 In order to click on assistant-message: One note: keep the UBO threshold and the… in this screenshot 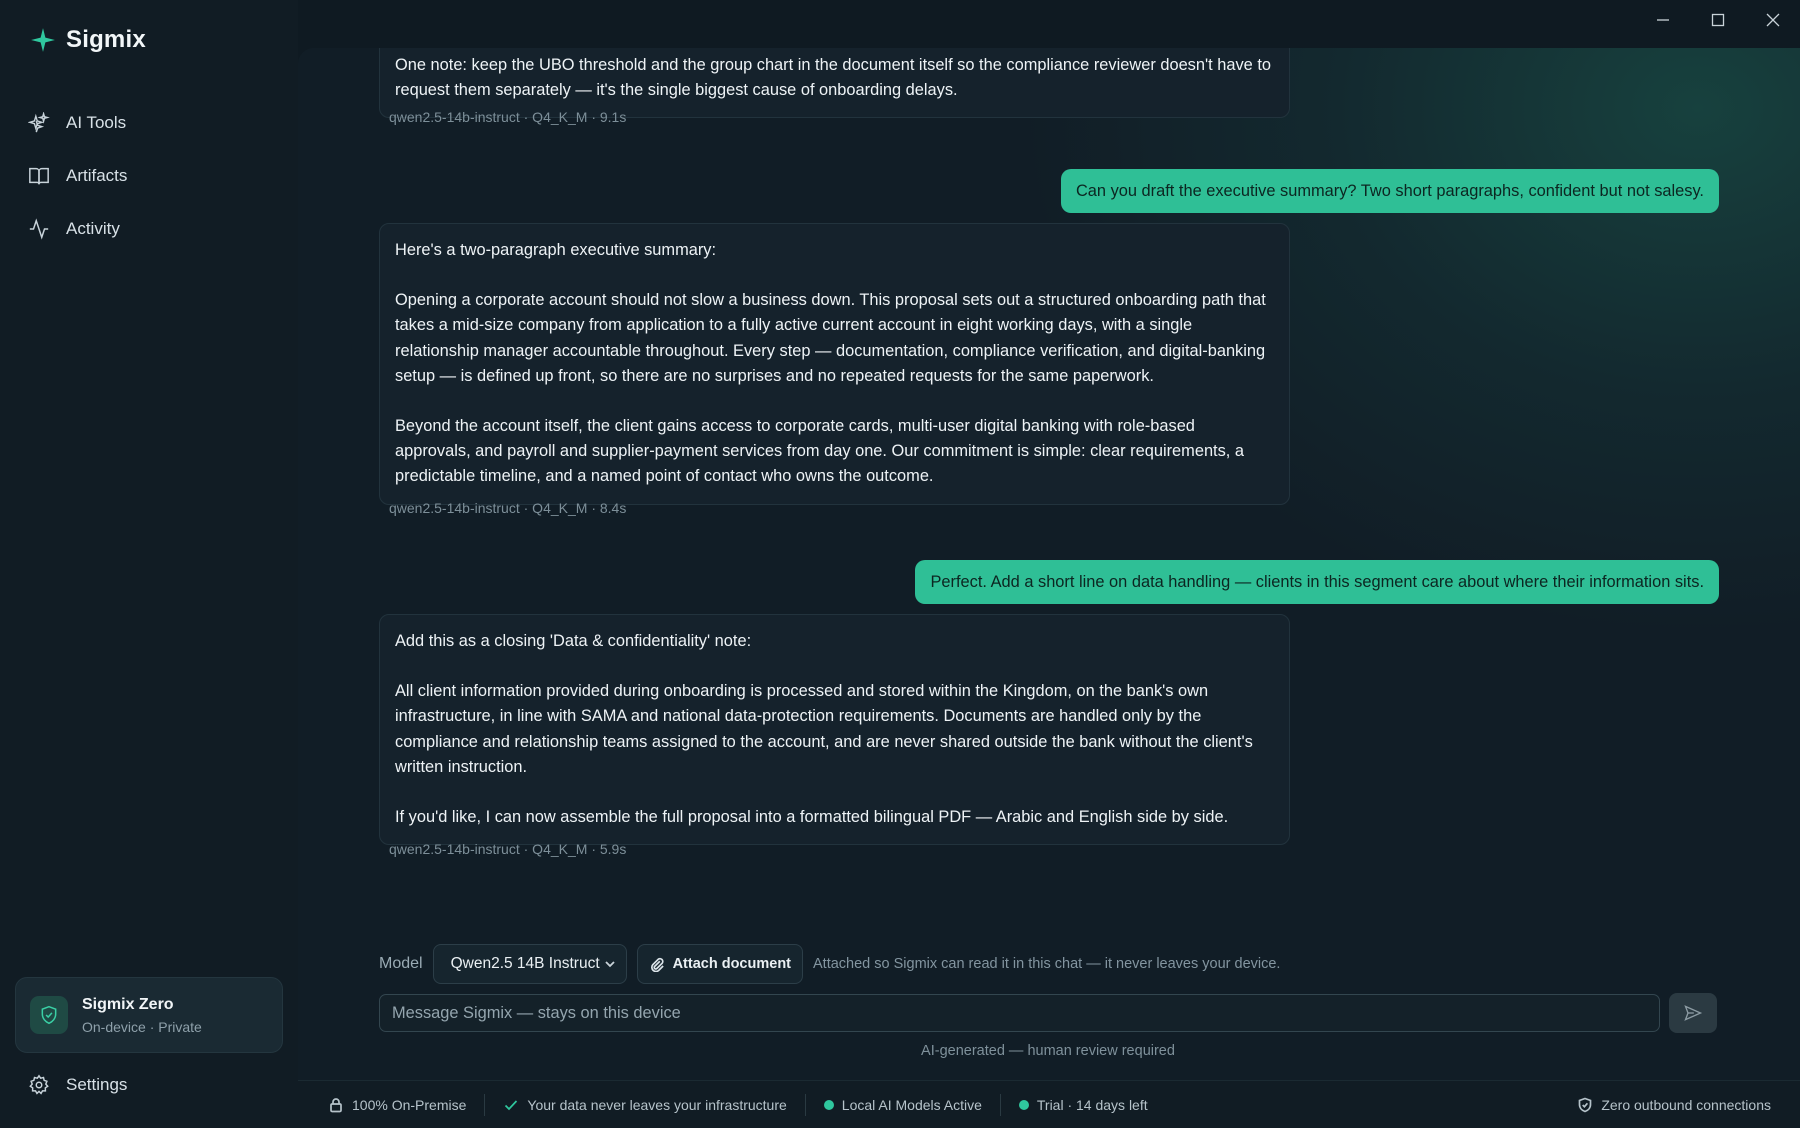, I will do `click(834, 83)`.